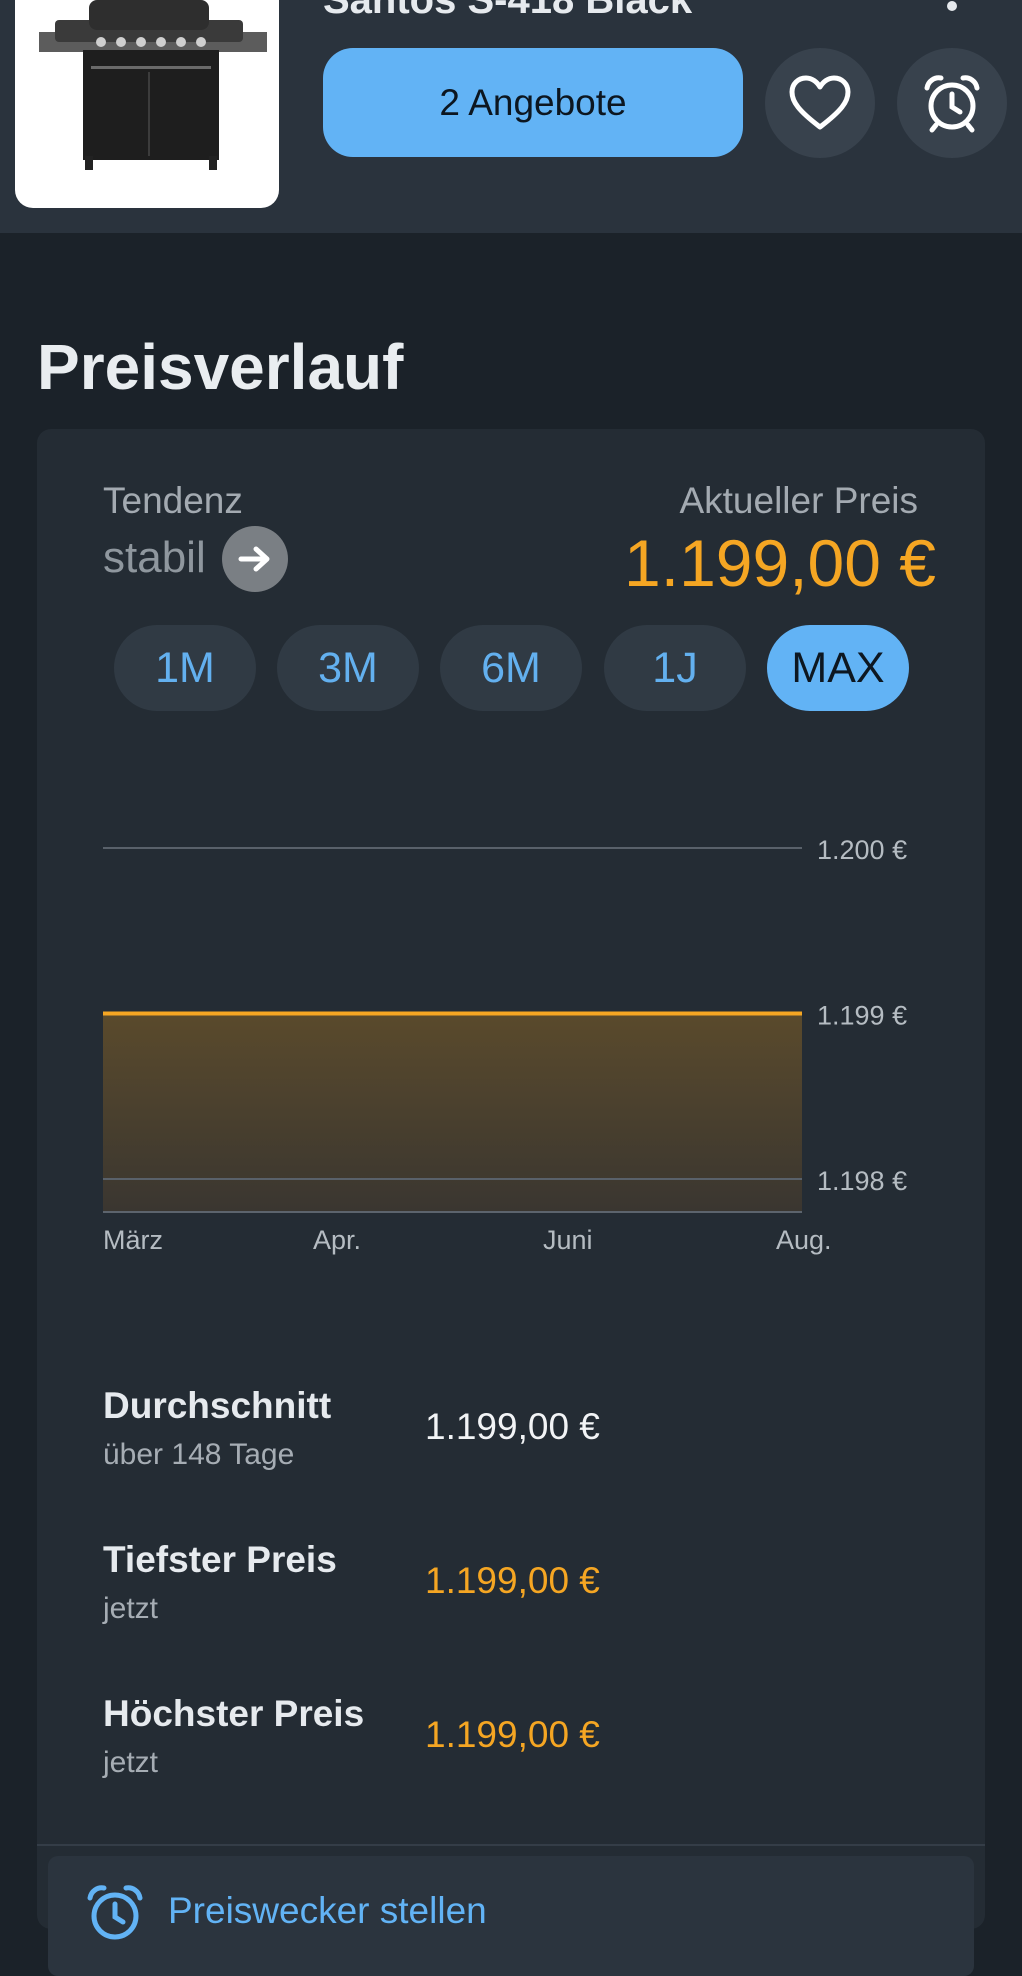 The width and height of the screenshot is (1022, 1976). Describe the element at coordinates (675, 668) in the screenshot. I see `range-button-1j: 1J` at that location.